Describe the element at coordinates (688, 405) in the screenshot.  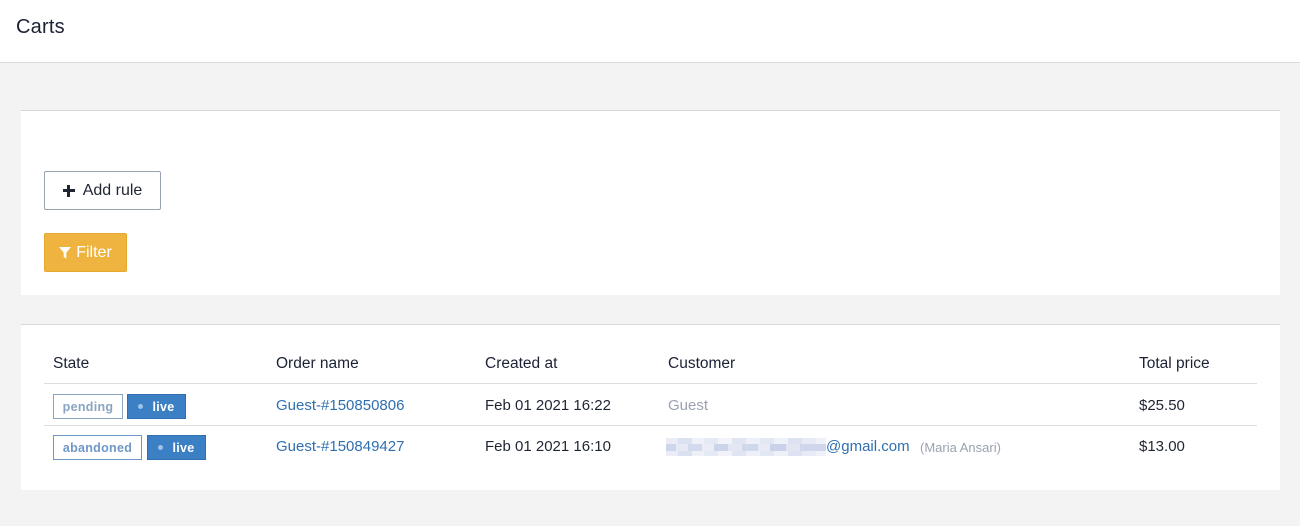
I see `customer-name: Guest` at that location.